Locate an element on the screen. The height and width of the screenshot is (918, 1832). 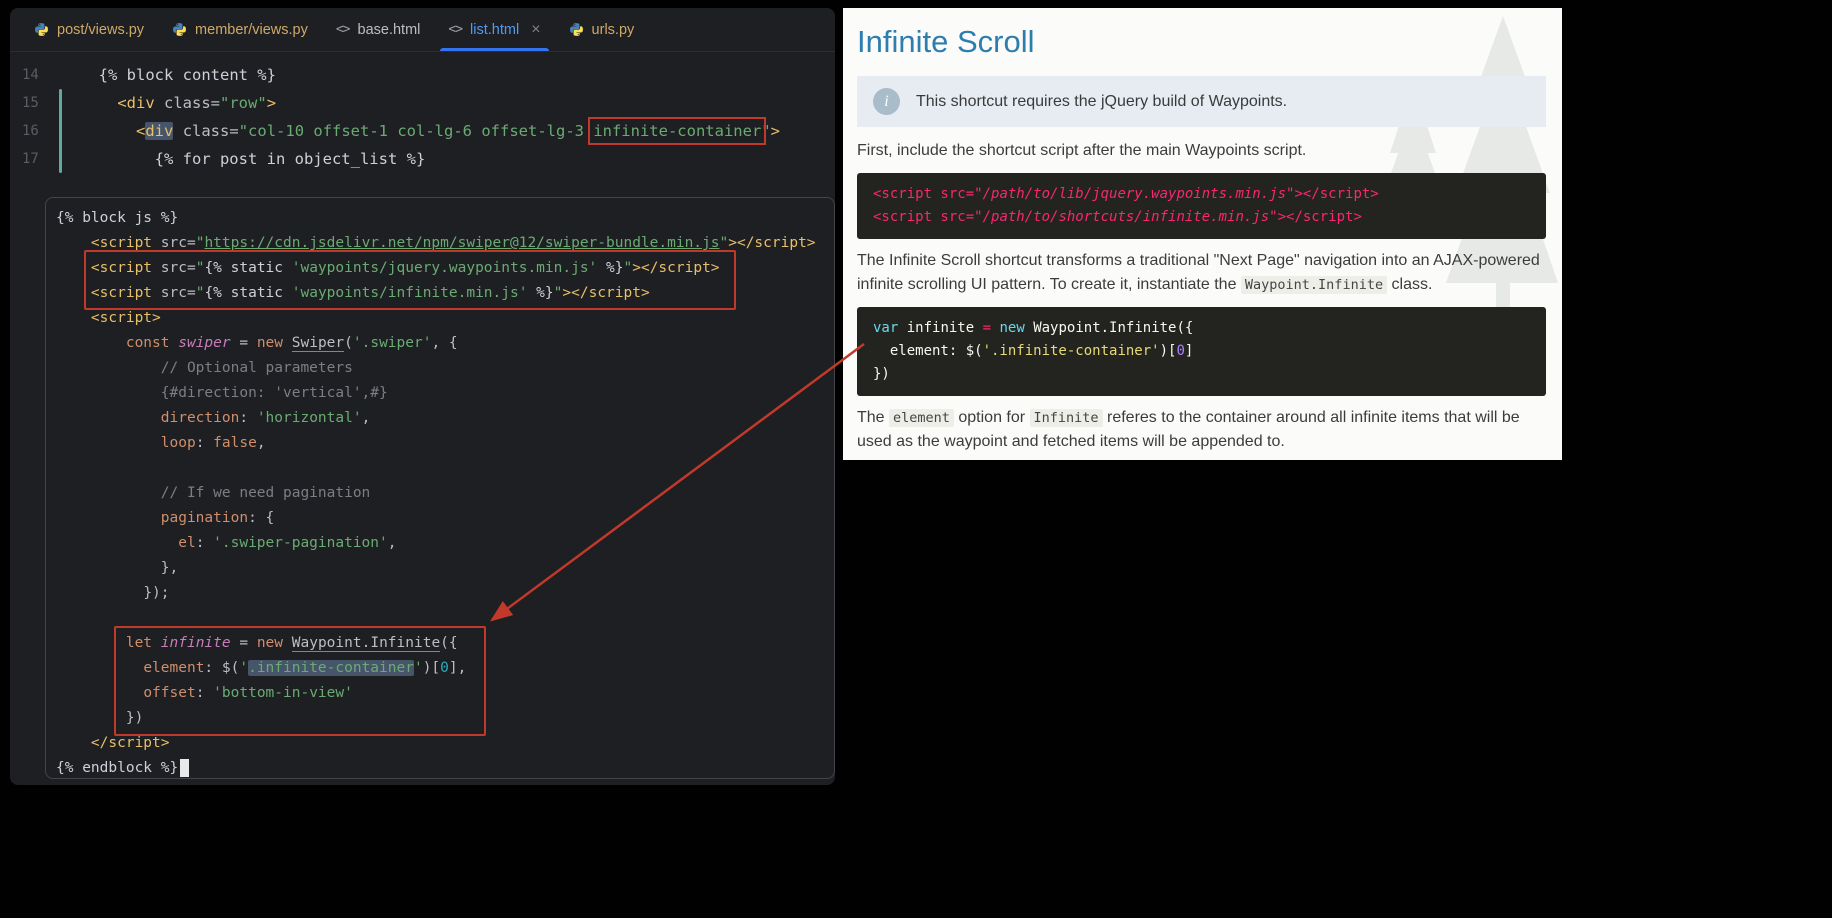
inline-code: Infinite is located at coordinates (1066, 418).